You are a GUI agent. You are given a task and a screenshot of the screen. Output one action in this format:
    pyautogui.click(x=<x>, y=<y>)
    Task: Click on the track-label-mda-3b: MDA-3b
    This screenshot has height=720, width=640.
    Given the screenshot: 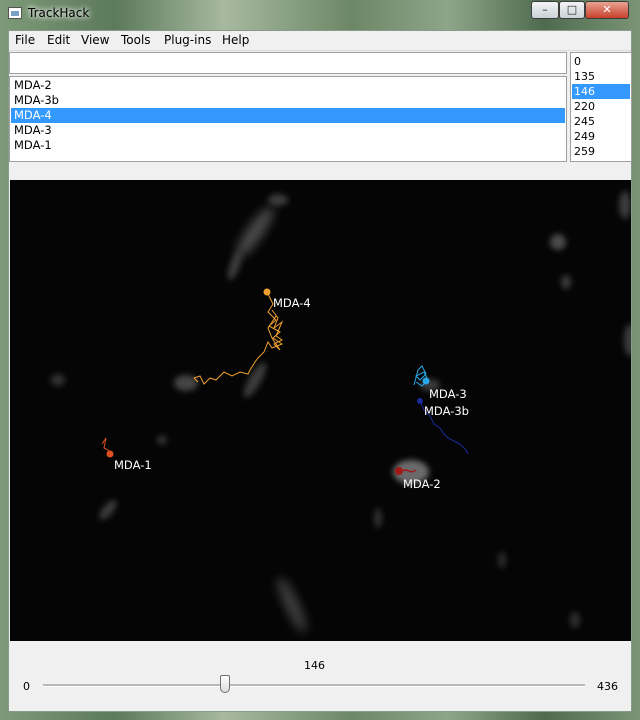 What is the action you would take?
    pyautogui.click(x=446, y=411)
    